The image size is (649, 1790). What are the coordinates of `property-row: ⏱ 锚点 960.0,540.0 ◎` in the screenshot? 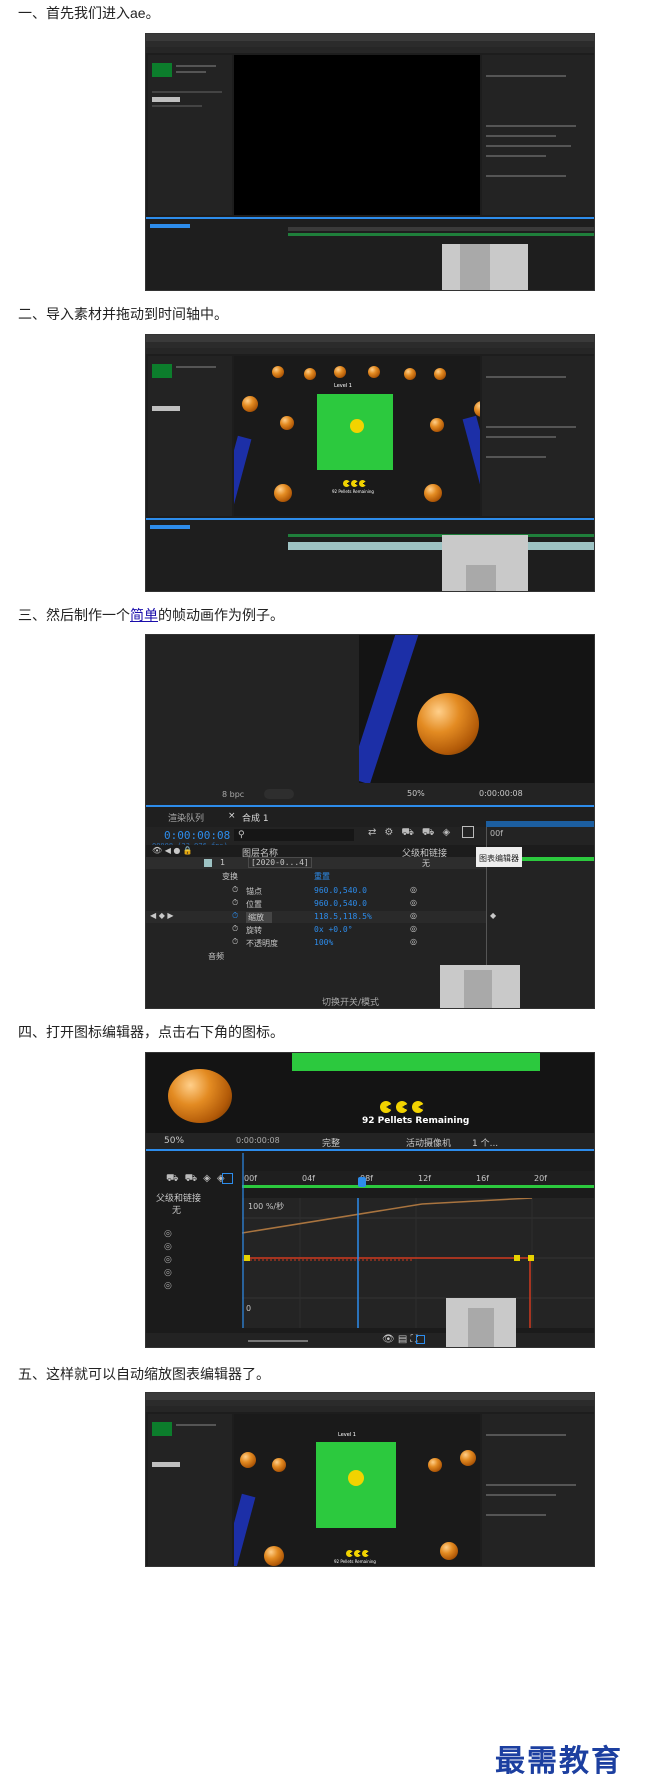 It's located at (316, 891).